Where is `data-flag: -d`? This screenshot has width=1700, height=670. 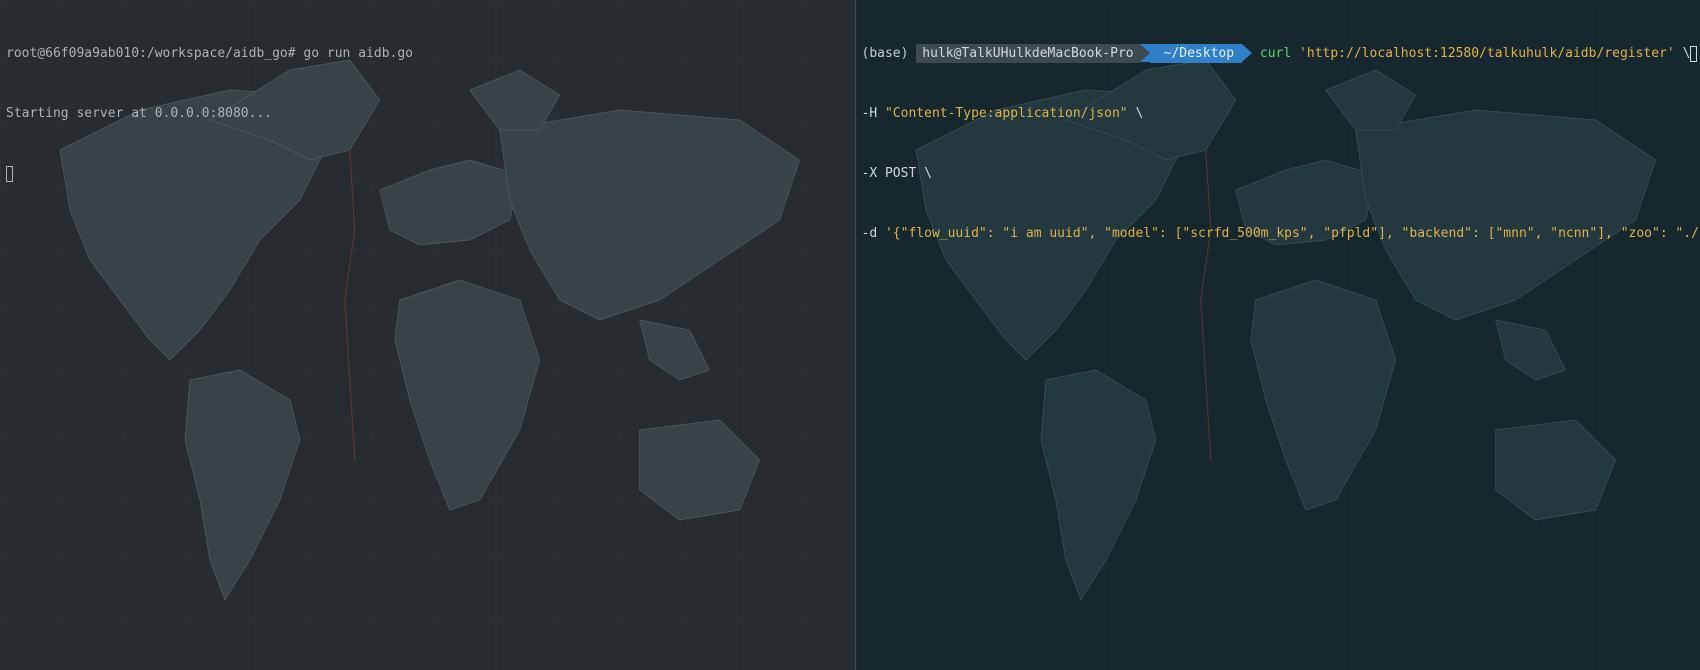 data-flag: -d is located at coordinates (869, 233).